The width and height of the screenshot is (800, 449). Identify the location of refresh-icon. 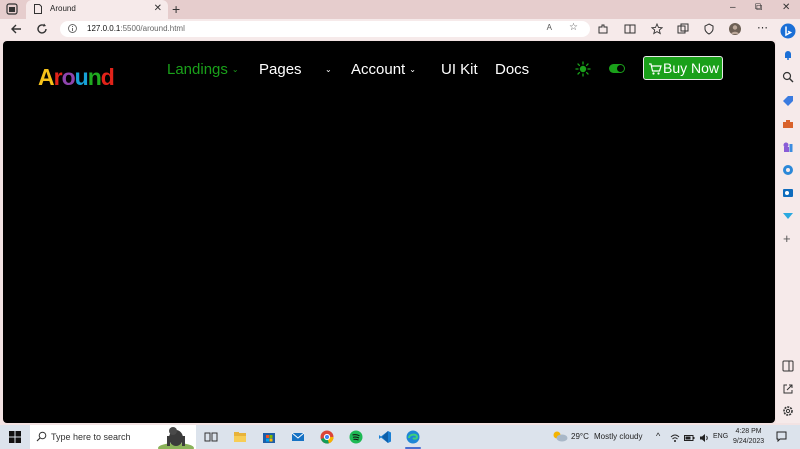
(42, 29).